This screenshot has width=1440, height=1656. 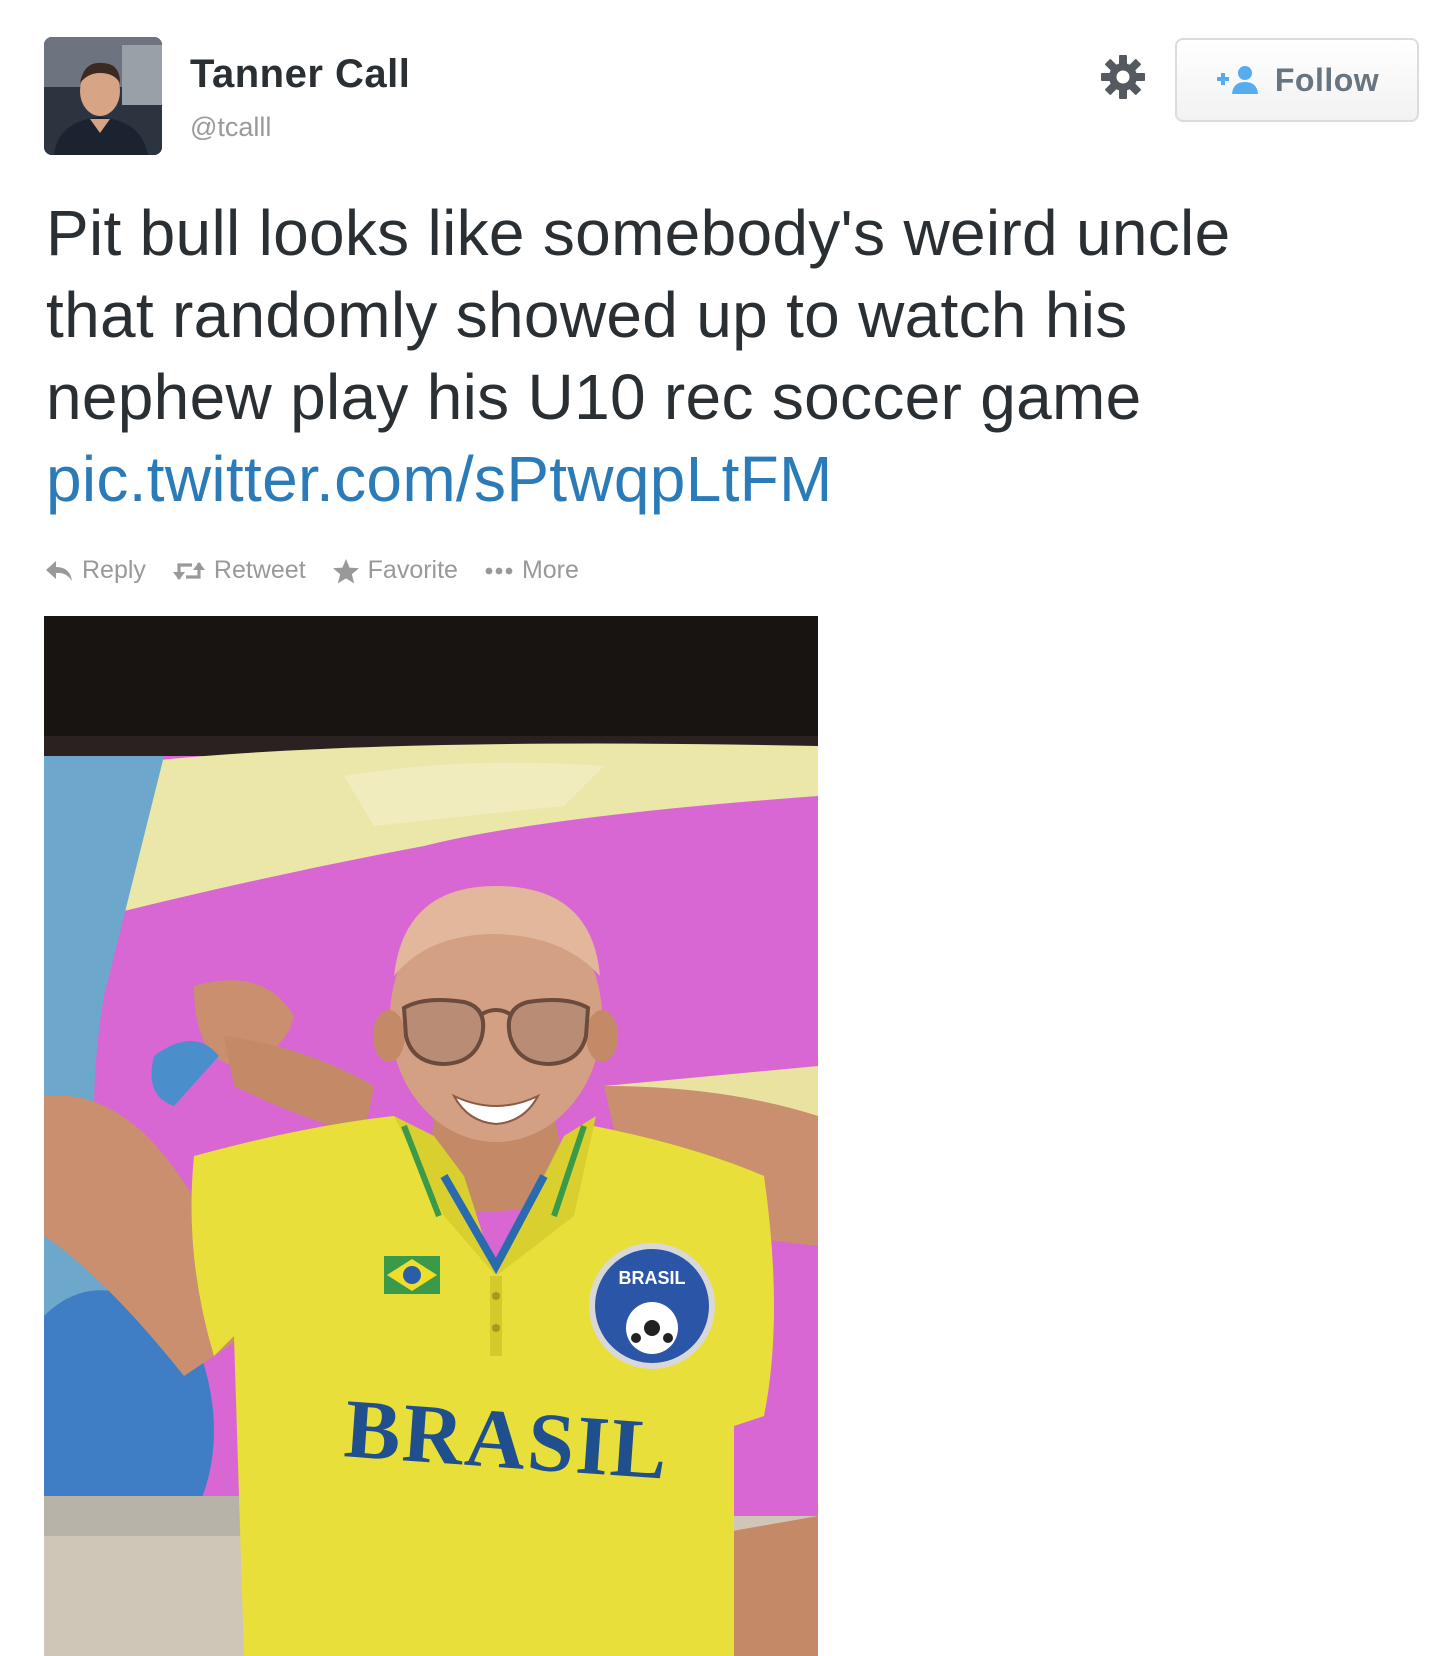 What do you see at coordinates (499, 570) in the screenshot?
I see `ellipsis-icon` at bounding box center [499, 570].